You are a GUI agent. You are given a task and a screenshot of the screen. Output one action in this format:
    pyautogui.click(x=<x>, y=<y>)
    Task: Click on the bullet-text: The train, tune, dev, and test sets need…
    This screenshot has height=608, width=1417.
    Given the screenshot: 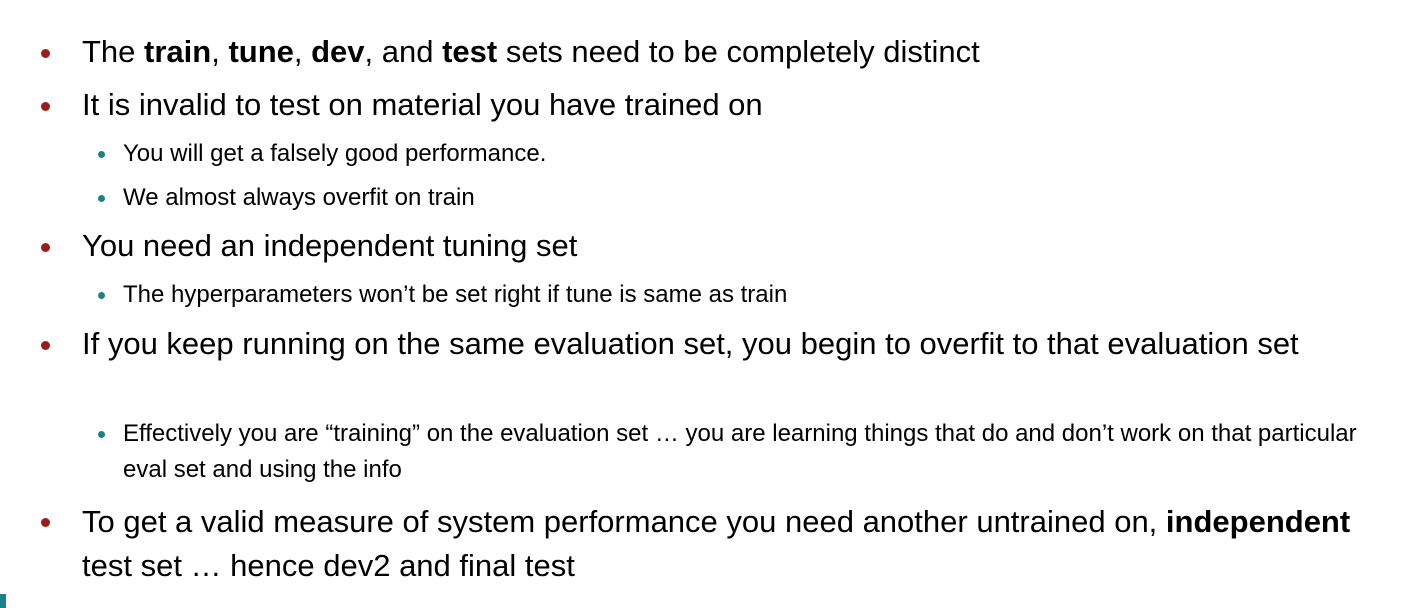 What is the action you would take?
    pyautogui.click(x=531, y=51)
    